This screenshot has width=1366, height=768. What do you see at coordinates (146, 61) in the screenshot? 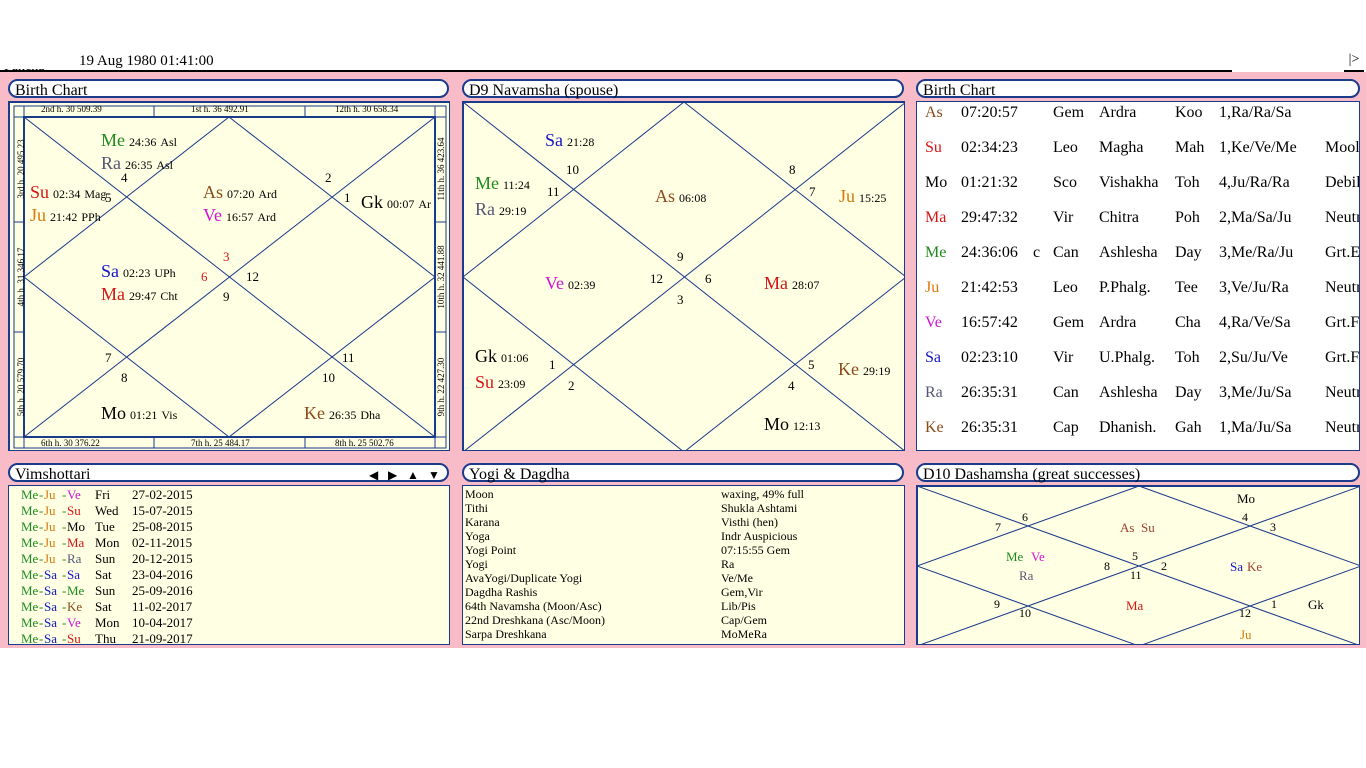
I see `datetime-display: 19 Aug 1980 01:41:00` at bounding box center [146, 61].